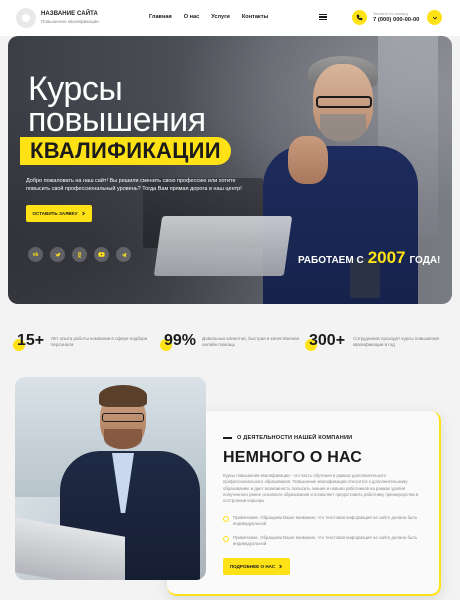 This screenshot has height=600, width=460. Describe the element at coordinates (434, 17) in the screenshot. I see `chevron-down-icon` at that location.